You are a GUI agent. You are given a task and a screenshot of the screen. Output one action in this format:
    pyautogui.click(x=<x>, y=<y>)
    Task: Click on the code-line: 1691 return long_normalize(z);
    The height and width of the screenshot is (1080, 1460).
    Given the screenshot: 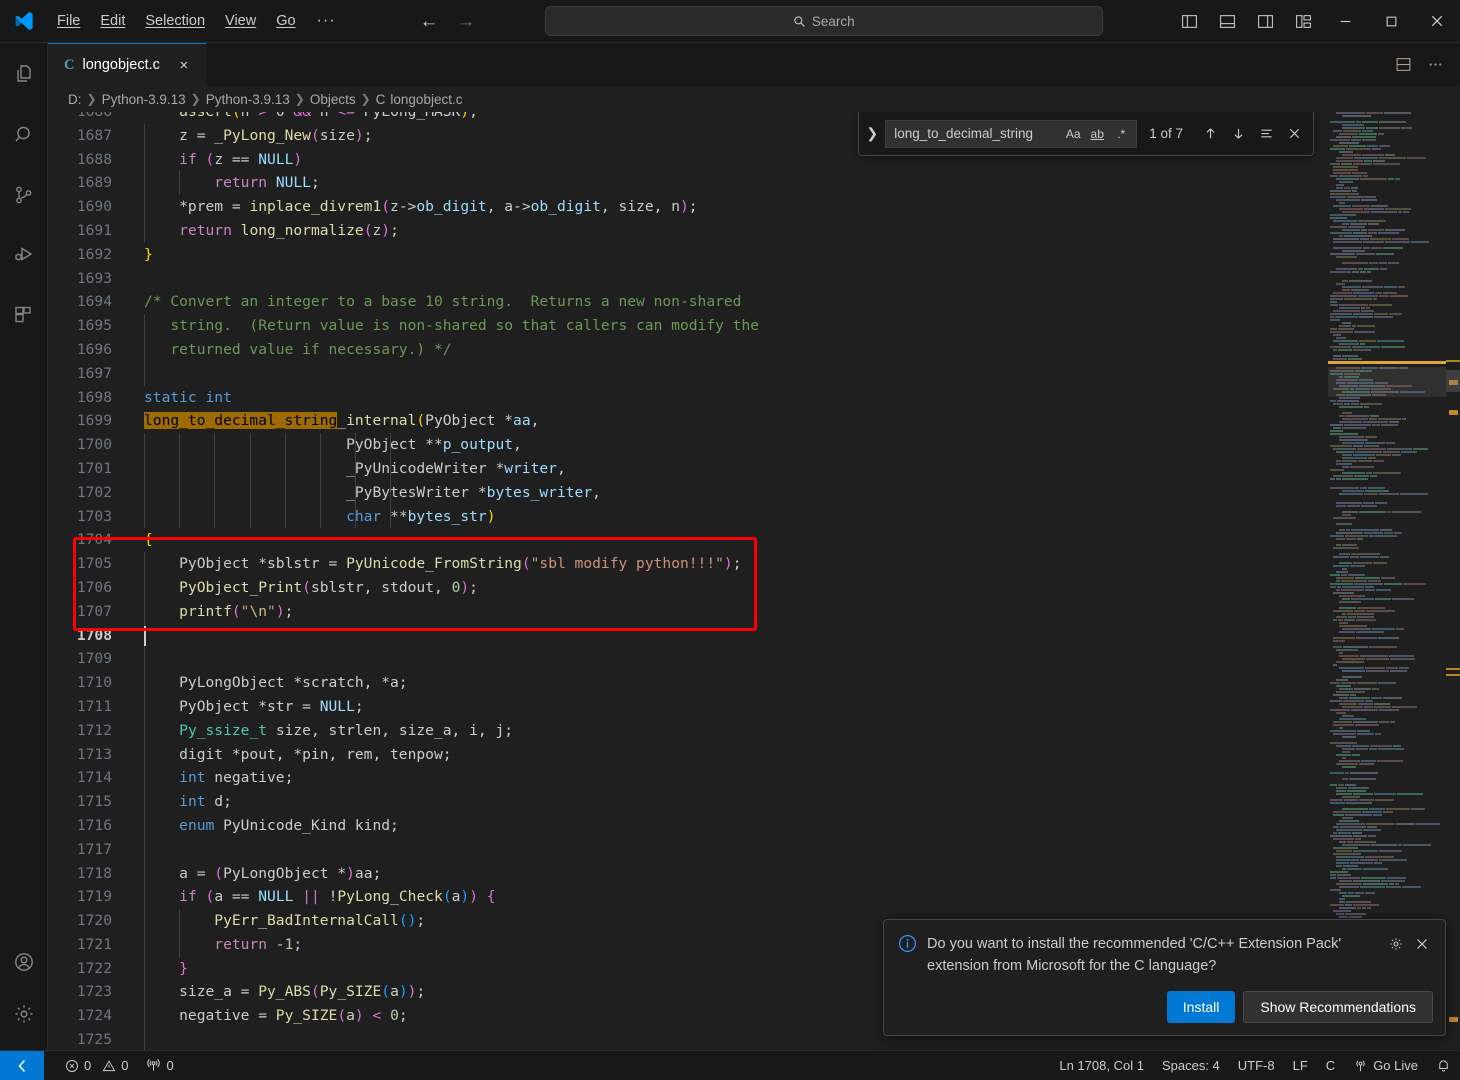 What is the action you would take?
    pyautogui.click(x=754, y=230)
    